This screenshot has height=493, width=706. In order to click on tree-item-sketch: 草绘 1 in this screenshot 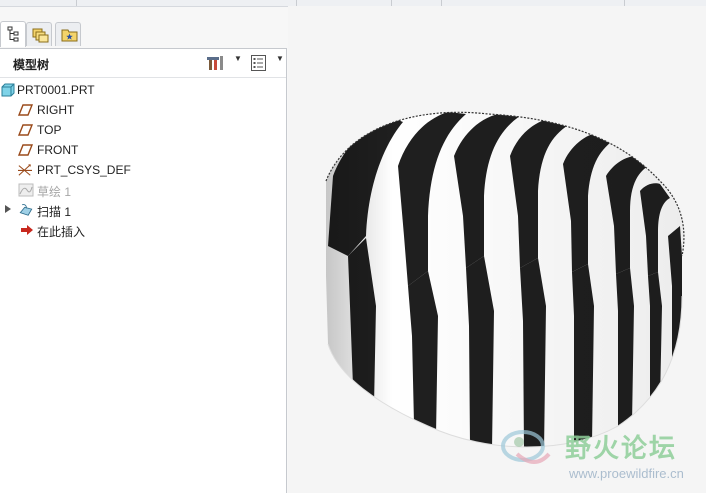, I will do `click(143, 190)`.